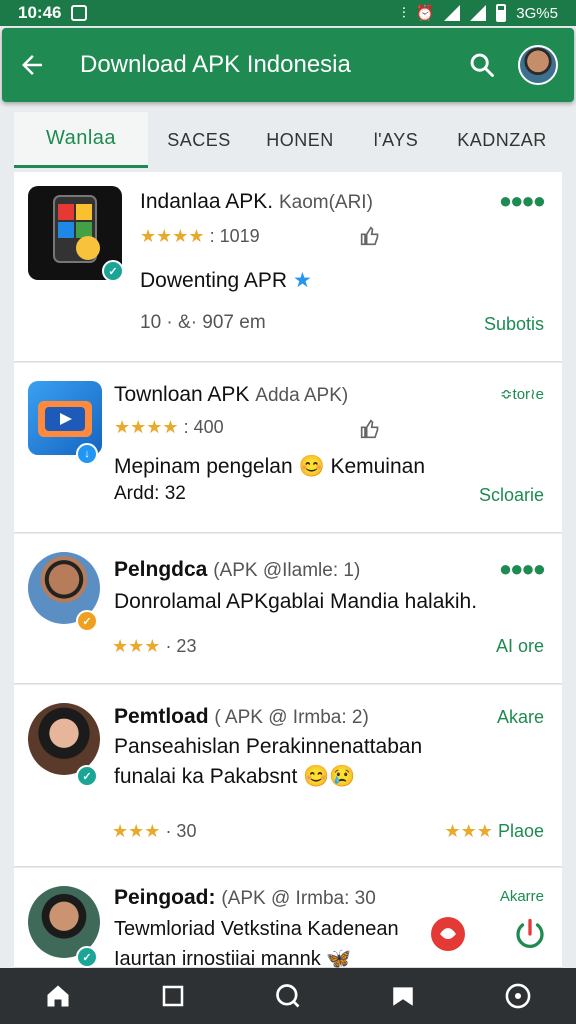 The image size is (576, 1024). What do you see at coordinates (235, 776) in the screenshot?
I see `item-line2: funalai ka Pakabsnt 😊😢` at bounding box center [235, 776].